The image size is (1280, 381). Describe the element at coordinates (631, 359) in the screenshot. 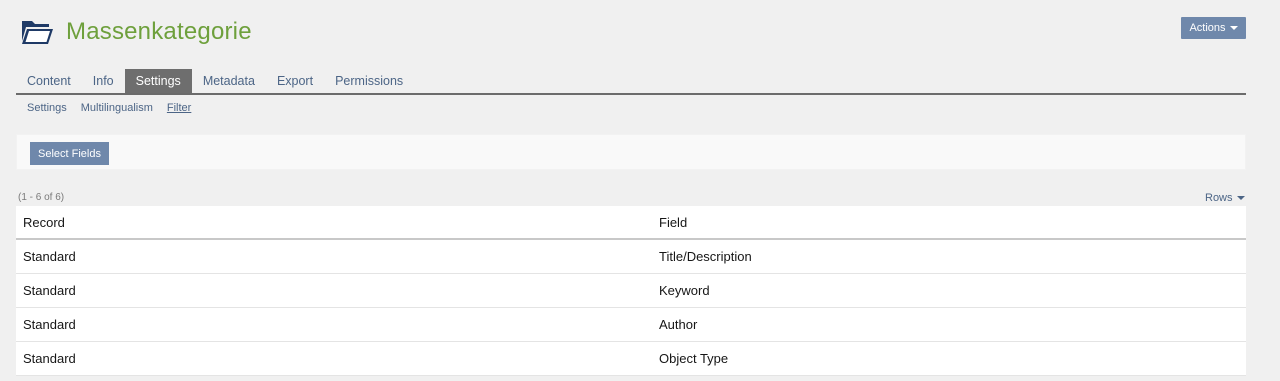

I see `table-row: Standard Object Type` at that location.